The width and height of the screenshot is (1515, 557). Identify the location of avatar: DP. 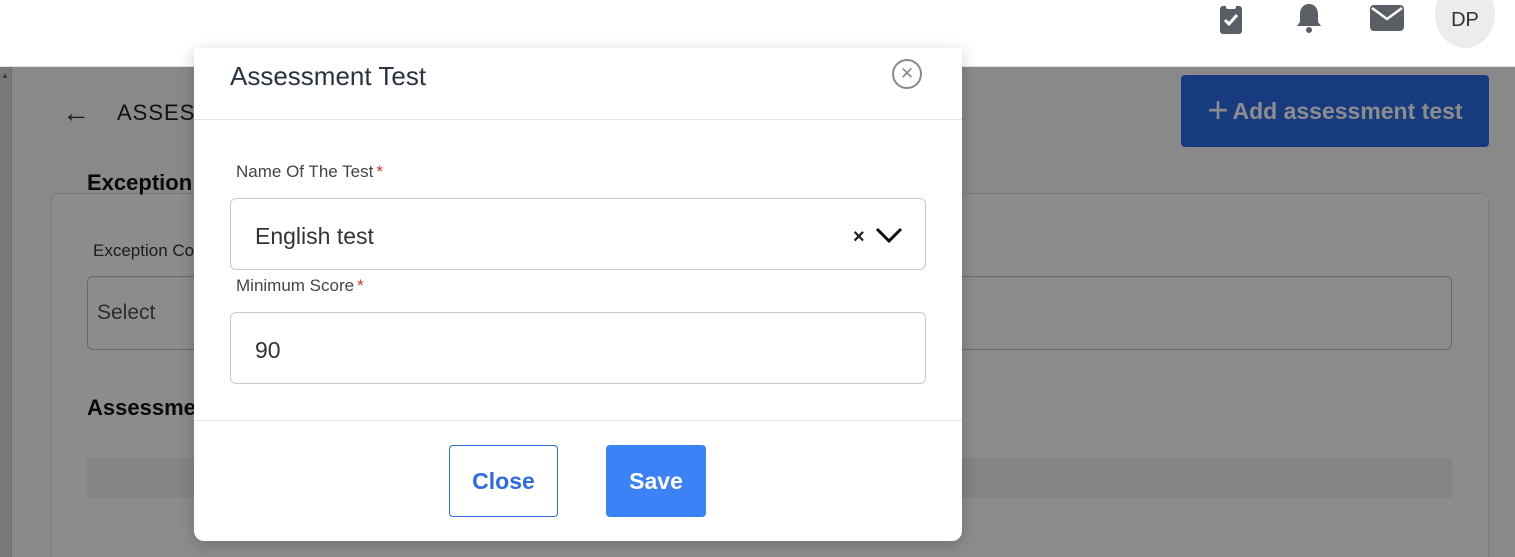
(1465, 24).